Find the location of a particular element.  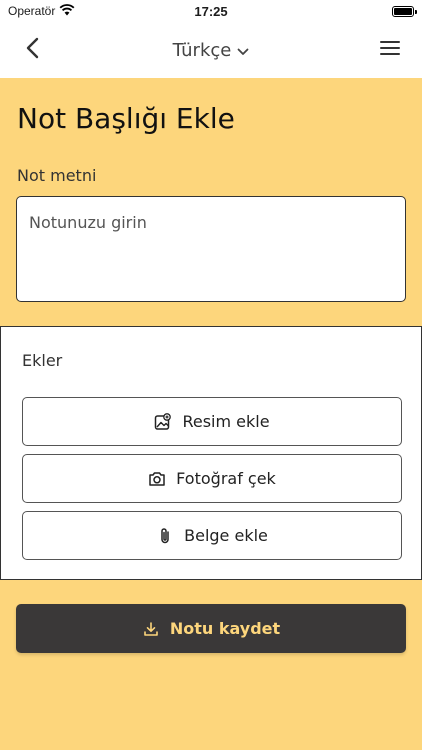

battery-icon is located at coordinates (404, 11).